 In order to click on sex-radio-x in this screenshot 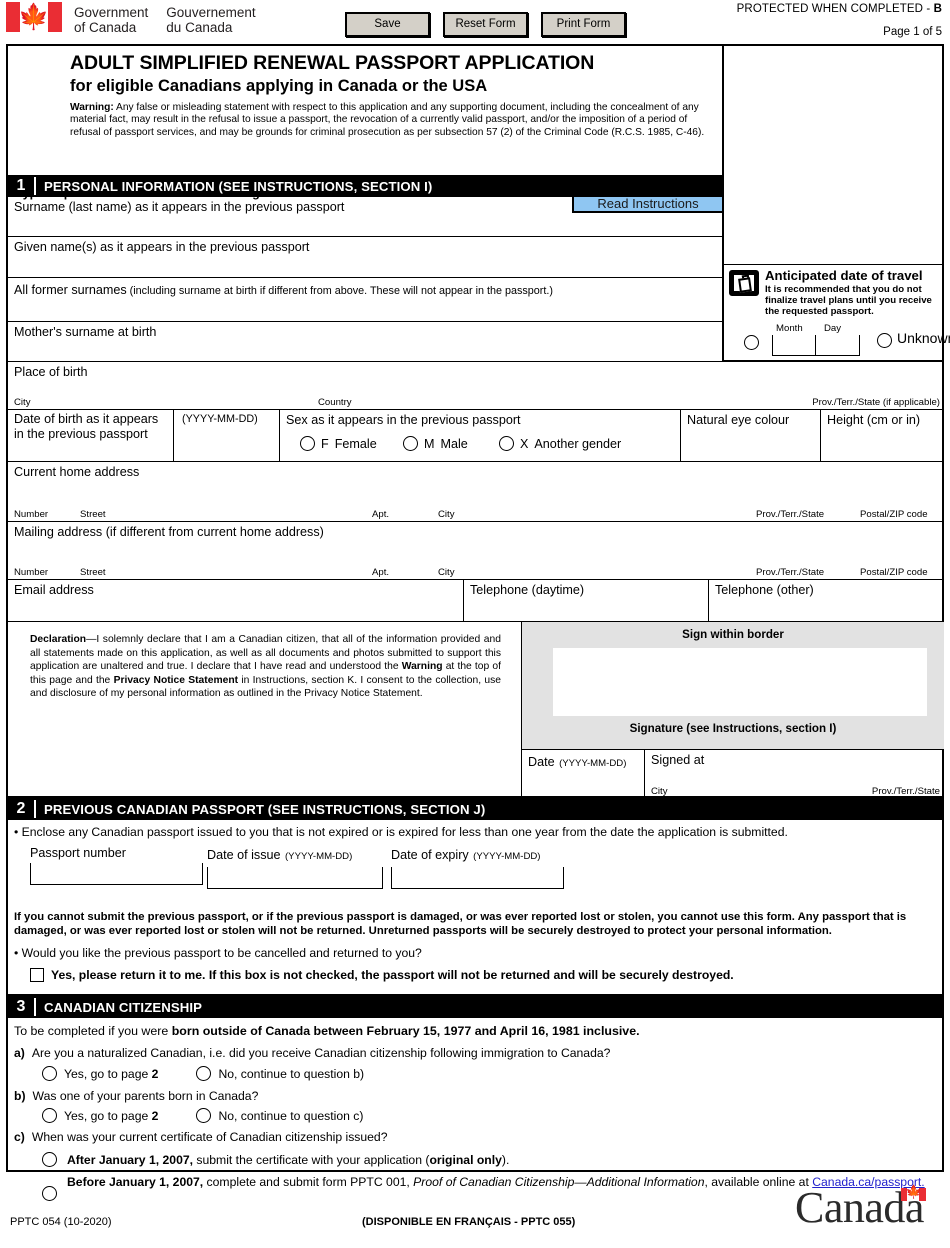, I will do `click(506, 443)`.